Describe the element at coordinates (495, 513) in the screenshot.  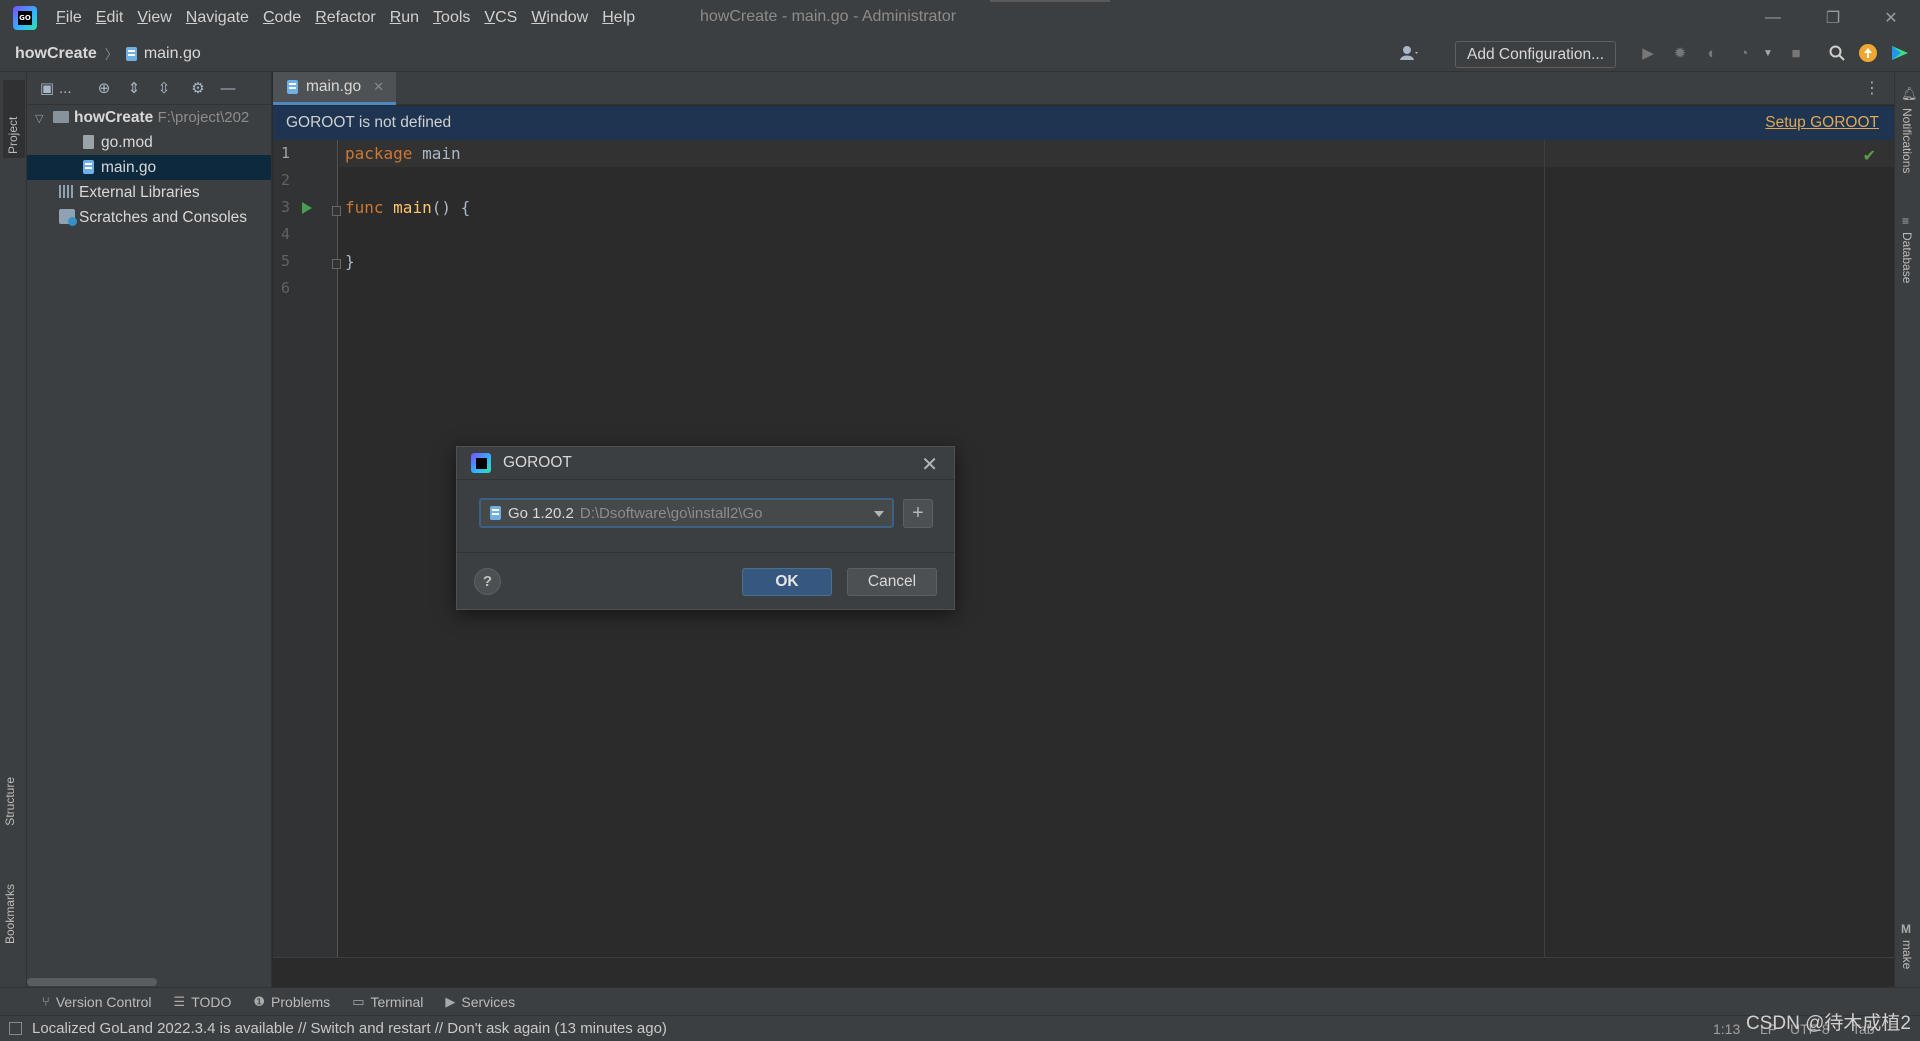
I see `go-sdk-icon` at that location.